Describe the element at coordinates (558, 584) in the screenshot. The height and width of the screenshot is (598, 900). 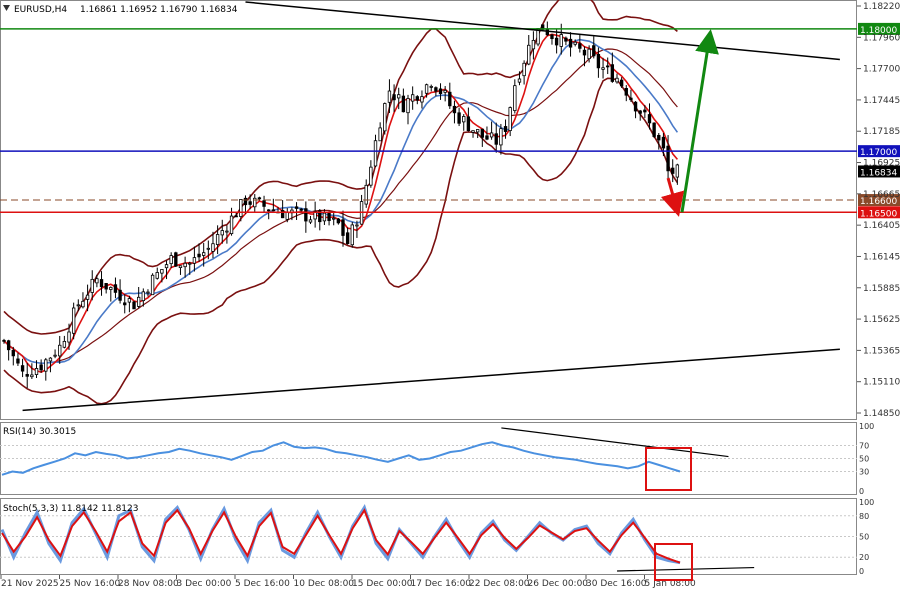
I see `time-tick-label: 26 Dec 00:00` at that location.